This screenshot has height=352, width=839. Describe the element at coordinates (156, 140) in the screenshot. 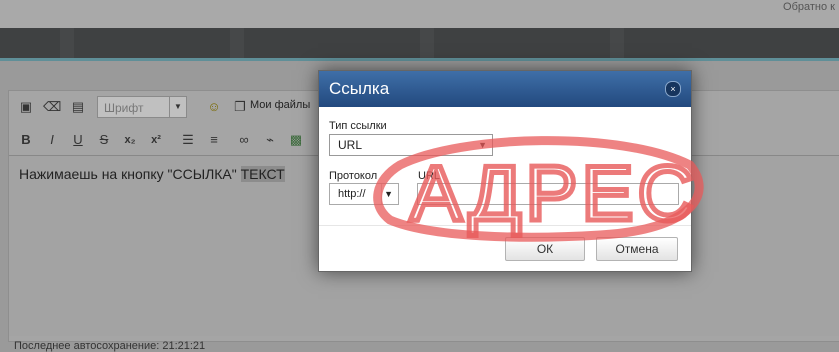

I see `superscript-button: x²` at that location.